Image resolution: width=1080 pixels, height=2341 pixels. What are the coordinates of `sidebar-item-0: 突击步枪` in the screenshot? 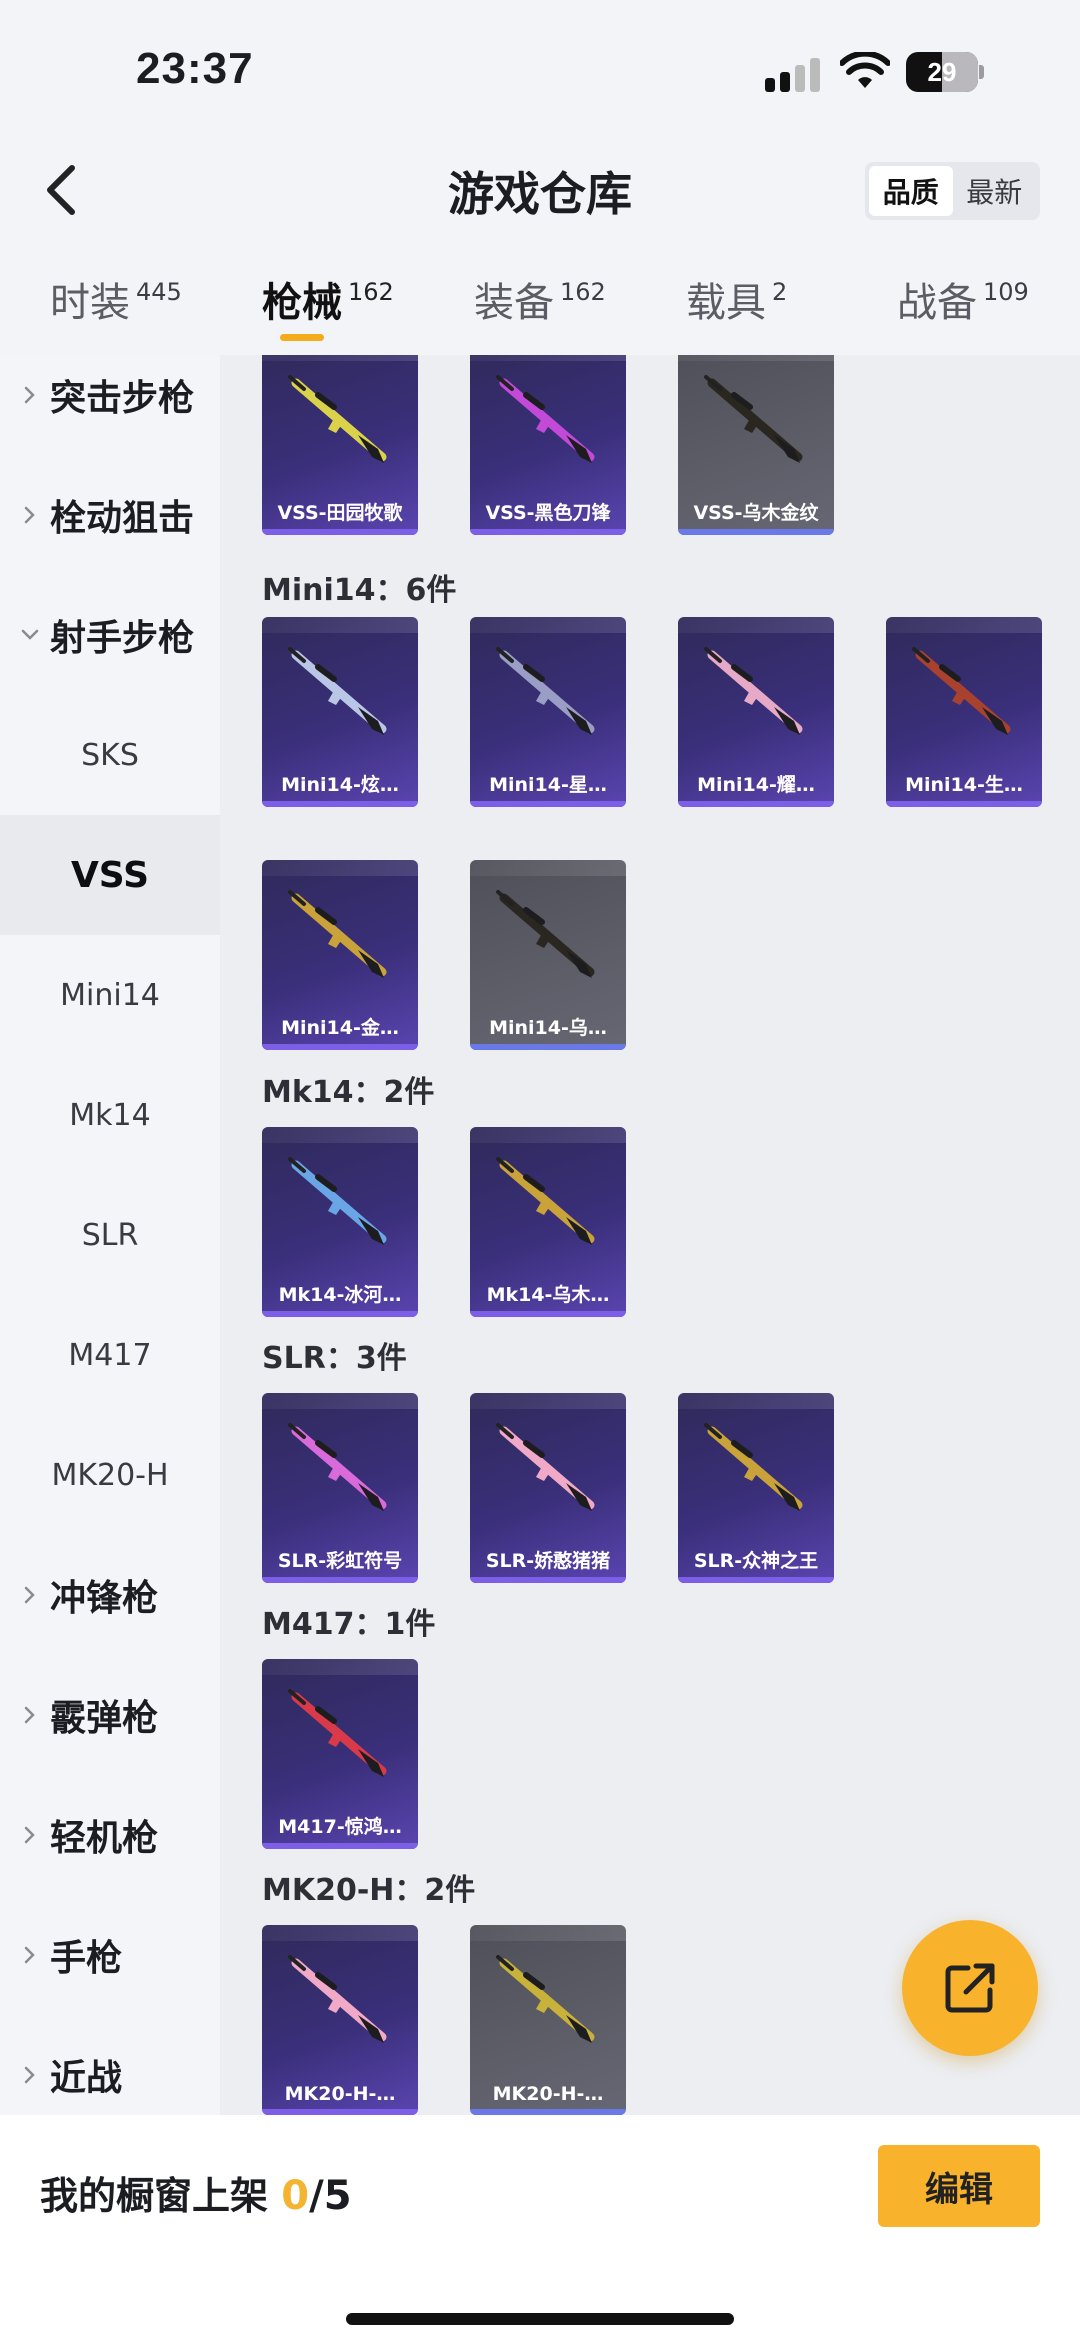 It's located at (110, 405).